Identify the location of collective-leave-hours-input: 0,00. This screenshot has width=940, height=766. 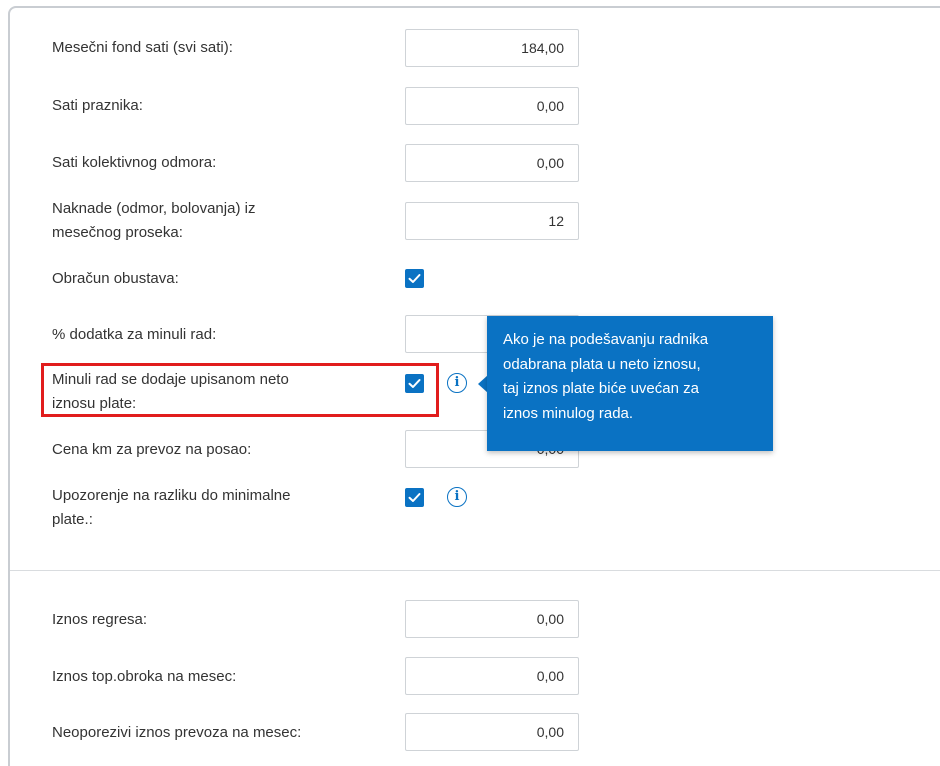
(492, 163).